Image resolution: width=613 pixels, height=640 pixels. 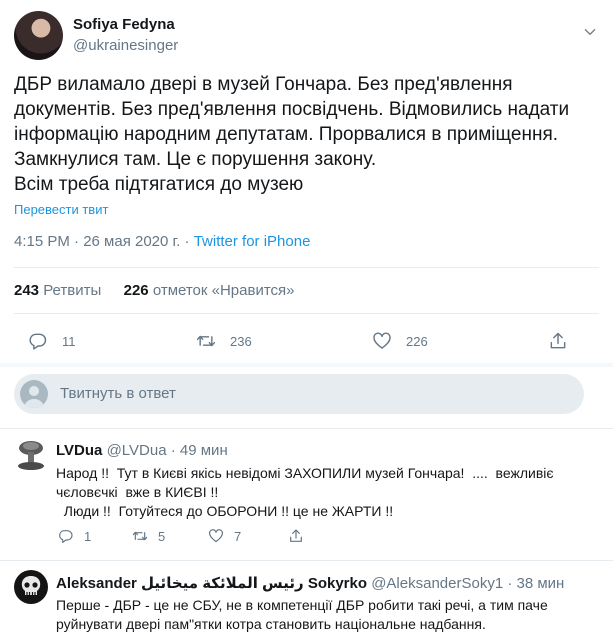 What do you see at coordinates (52, 341) in the screenshot?
I see `reply-button: 11` at bounding box center [52, 341].